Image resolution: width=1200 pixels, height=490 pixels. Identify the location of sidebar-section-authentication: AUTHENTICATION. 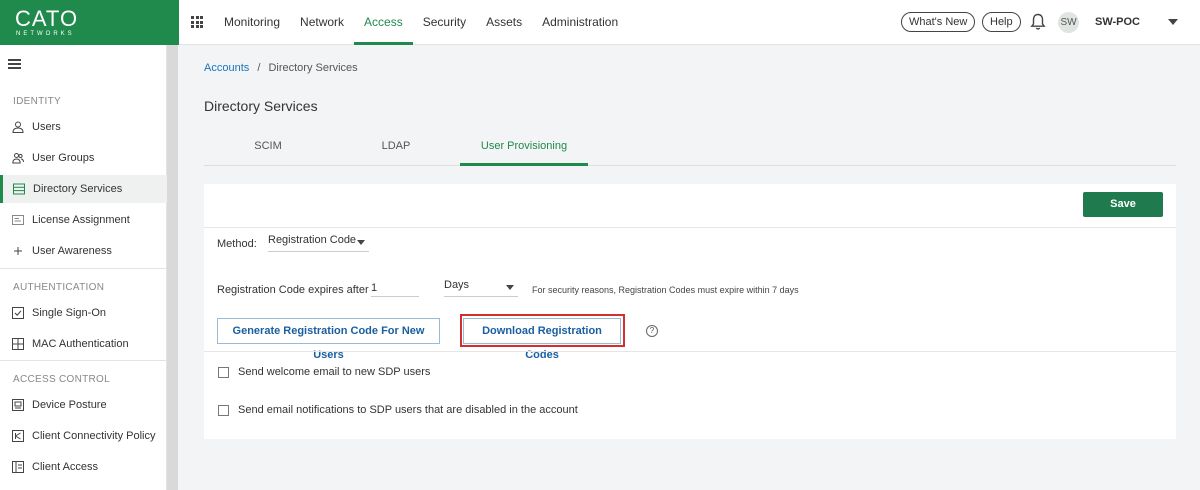
(59, 287).